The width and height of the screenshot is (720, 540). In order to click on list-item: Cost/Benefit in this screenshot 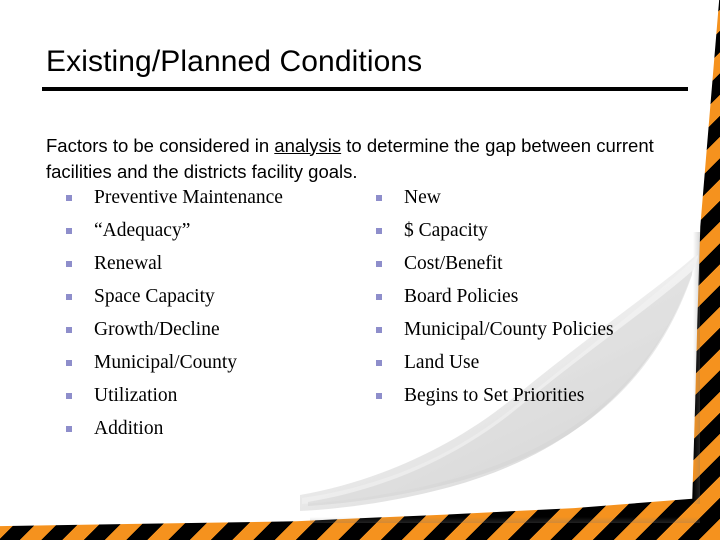, I will do `click(517, 264)`.